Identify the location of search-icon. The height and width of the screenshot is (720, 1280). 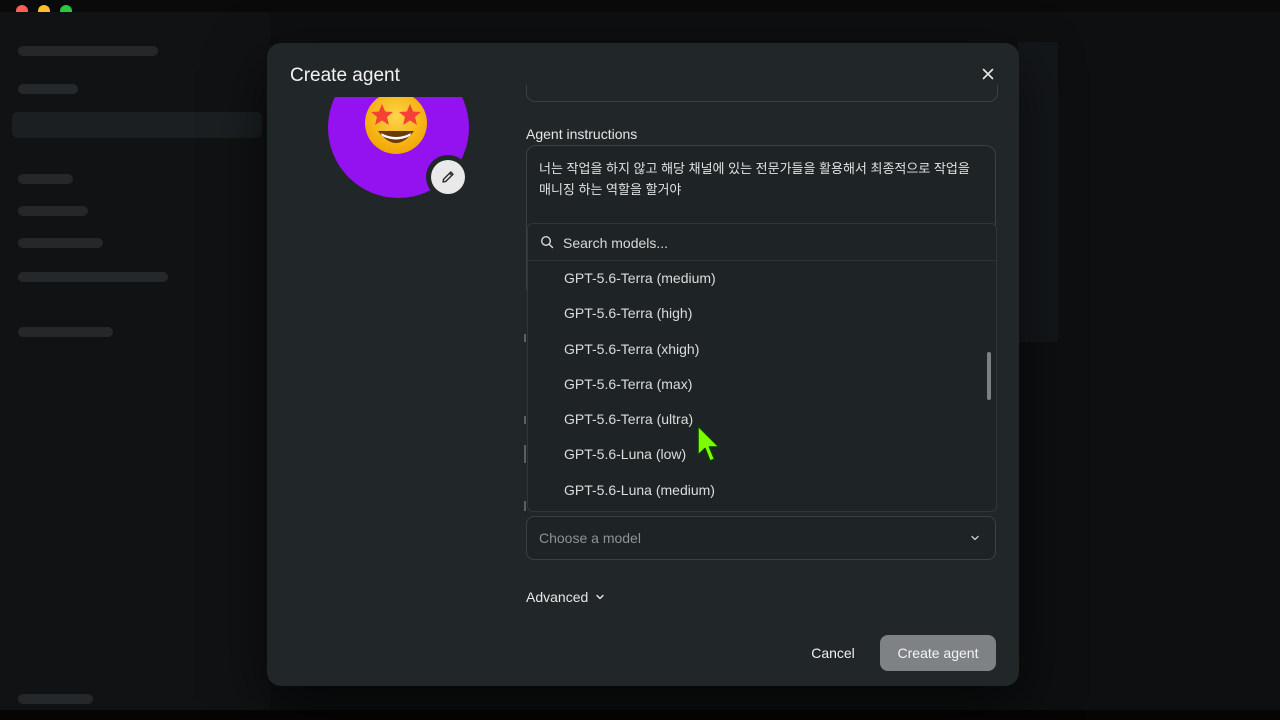
(547, 242).